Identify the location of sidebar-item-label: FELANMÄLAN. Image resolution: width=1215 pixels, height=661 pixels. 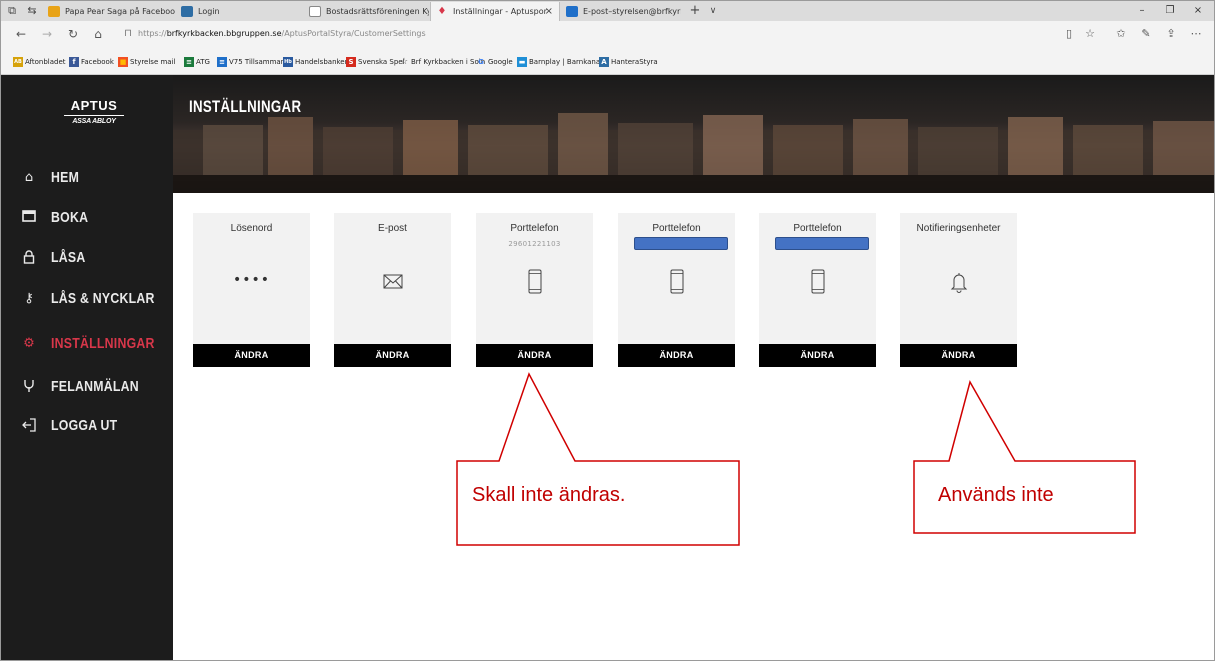
(95, 386).